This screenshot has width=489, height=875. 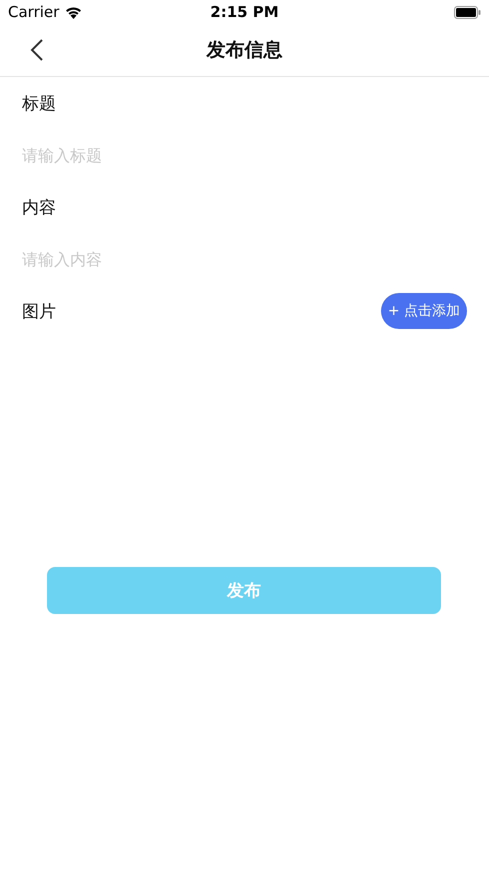 I want to click on field-label: 图片, so click(x=39, y=312).